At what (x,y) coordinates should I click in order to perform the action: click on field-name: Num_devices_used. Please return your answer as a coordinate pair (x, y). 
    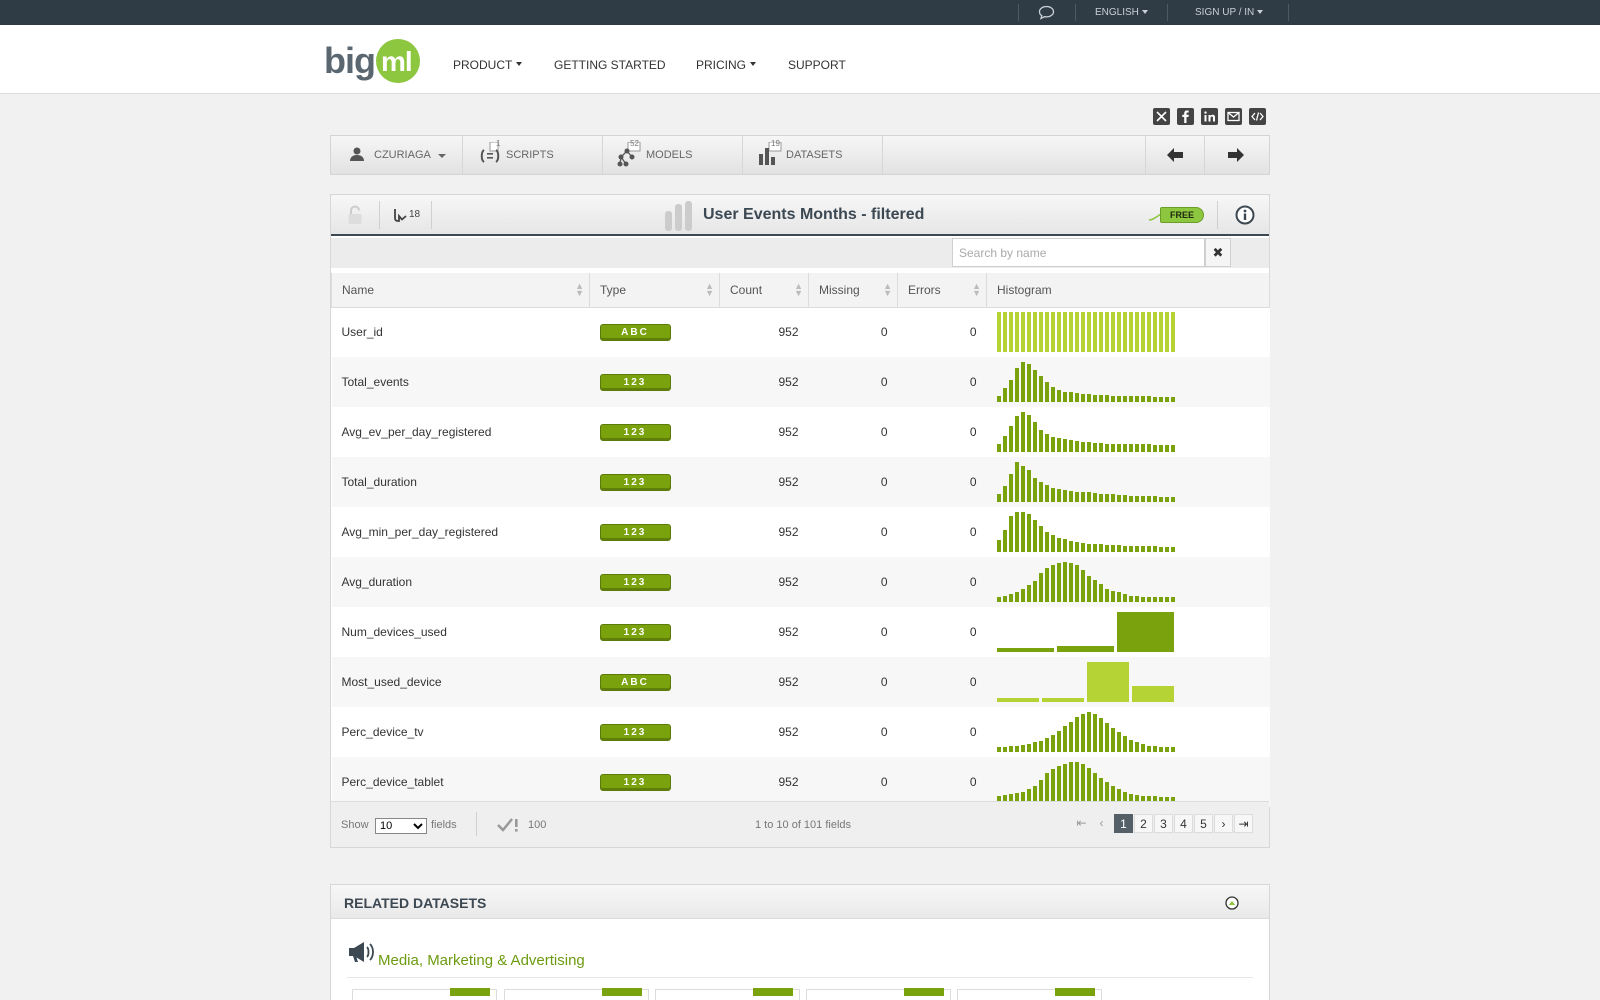
    Looking at the image, I should click on (460, 632).